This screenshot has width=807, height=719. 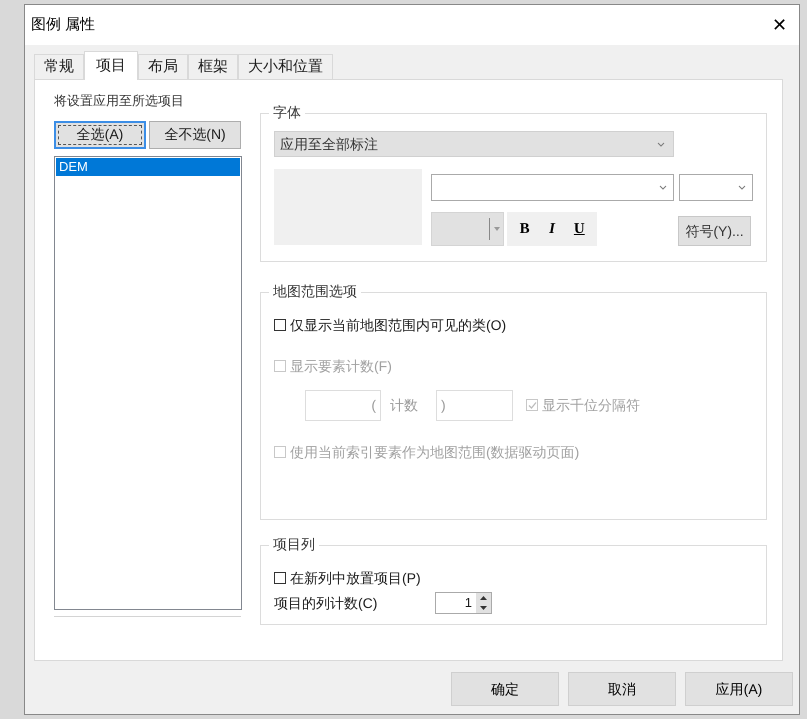 I want to click on font-name-dropdown, so click(x=552, y=187).